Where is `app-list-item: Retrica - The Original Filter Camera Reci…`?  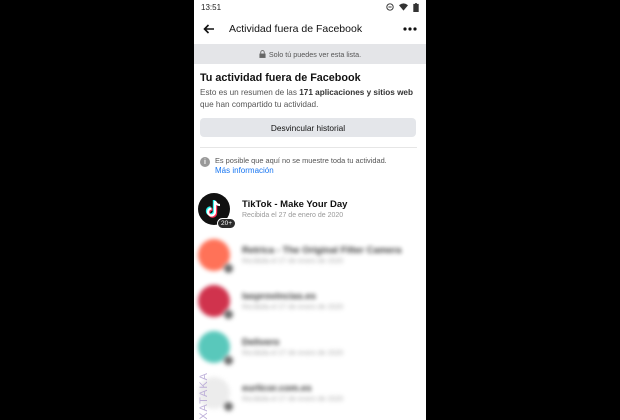
app-list-item: Retrica - The Original Filter Camera Reci… is located at coordinates (310, 255).